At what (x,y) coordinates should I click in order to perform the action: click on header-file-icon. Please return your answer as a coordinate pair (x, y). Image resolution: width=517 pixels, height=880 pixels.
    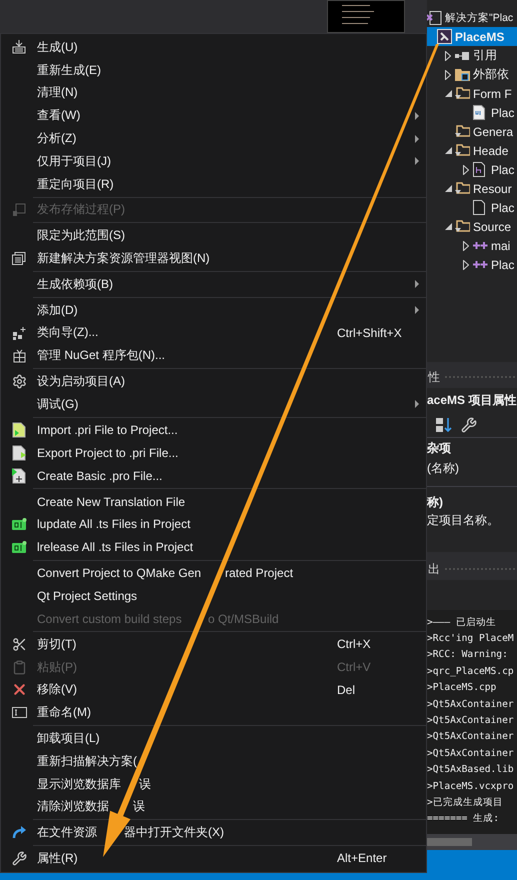
    Looking at the image, I should click on (479, 169).